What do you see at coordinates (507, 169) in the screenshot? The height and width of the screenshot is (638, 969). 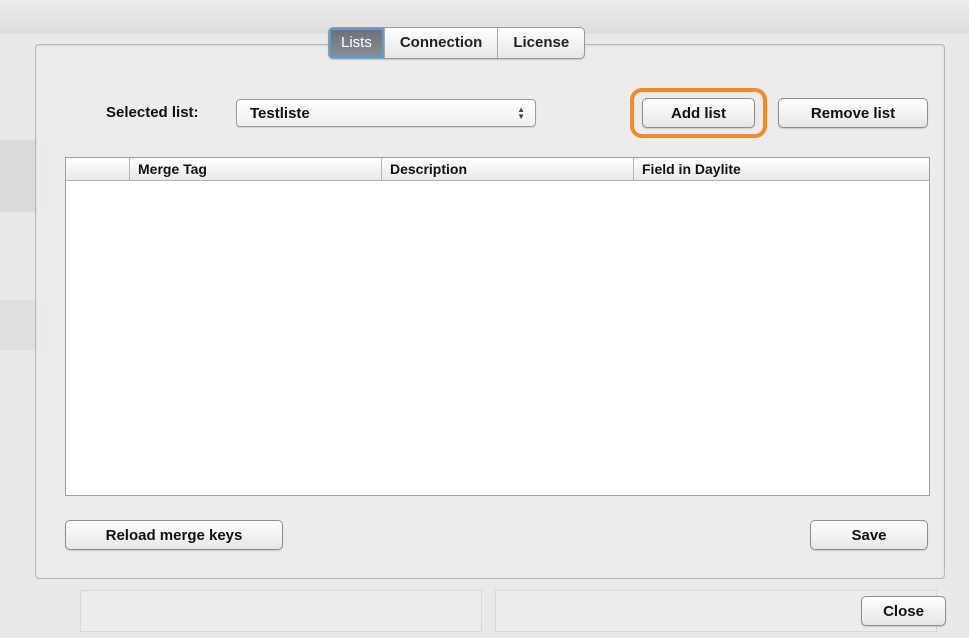 I see `column-header-description: Description` at bounding box center [507, 169].